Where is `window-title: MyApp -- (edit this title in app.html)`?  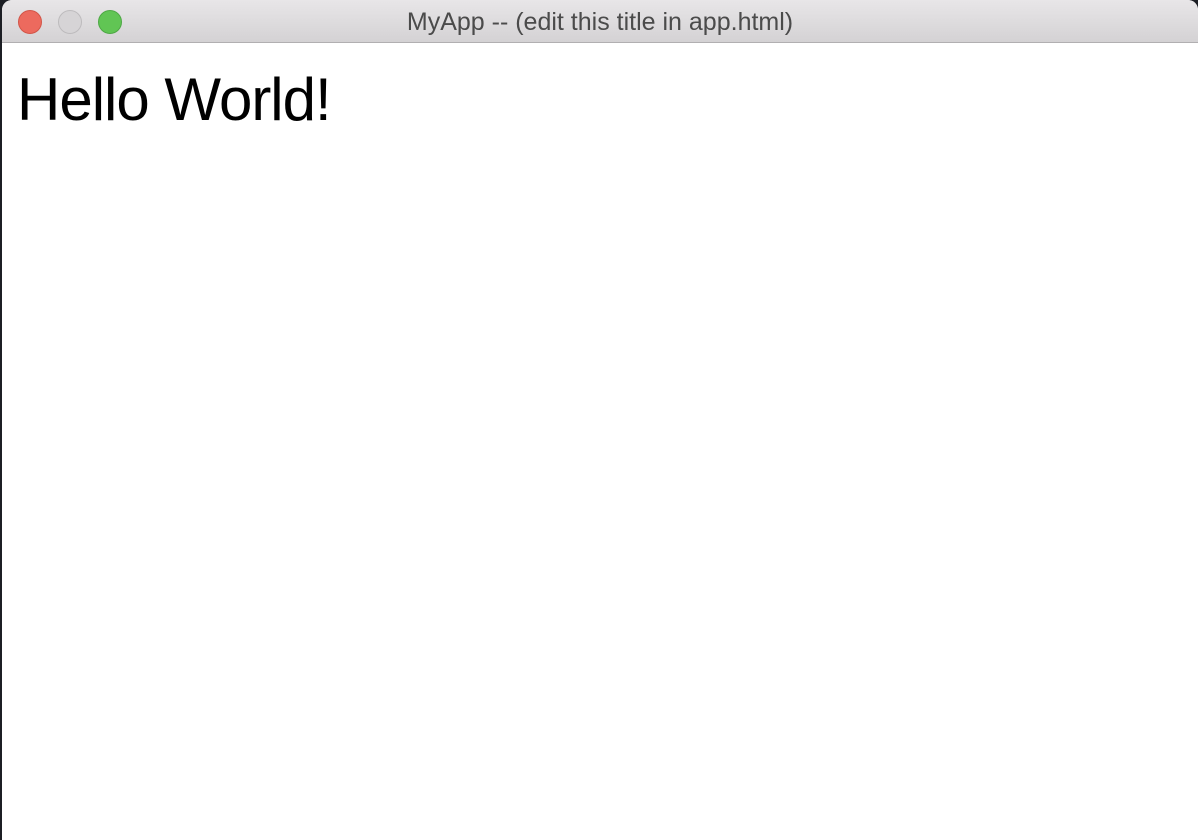 window-title: MyApp -- (edit this title in app.html) is located at coordinates (600, 22).